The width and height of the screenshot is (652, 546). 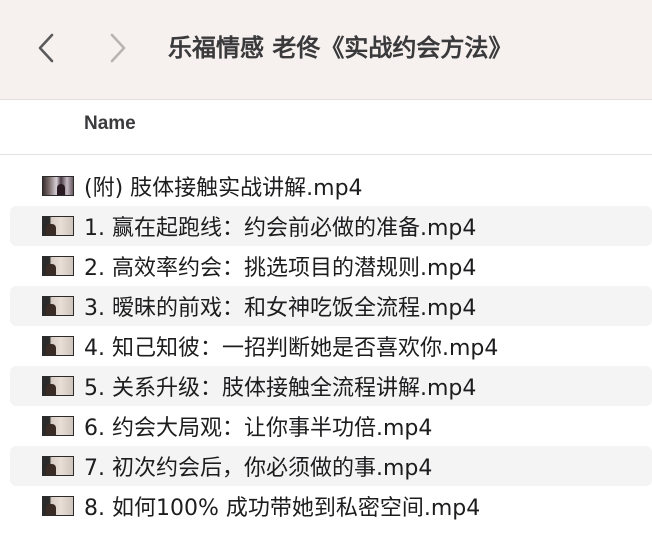 I want to click on chevron-right-icon, so click(x=118, y=48).